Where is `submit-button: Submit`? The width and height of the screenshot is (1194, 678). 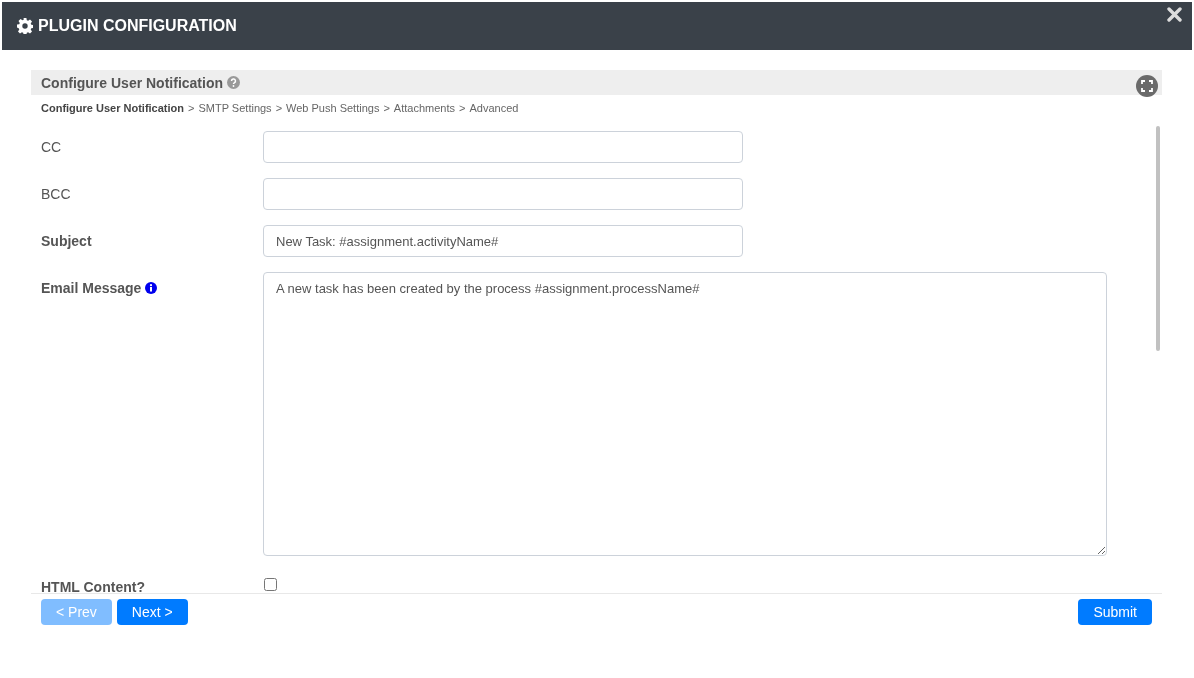
submit-button: Submit is located at coordinates (1115, 612).